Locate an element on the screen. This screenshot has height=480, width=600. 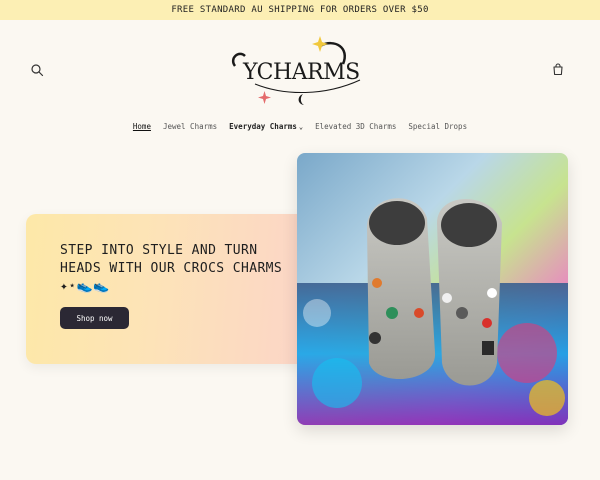
logo: YCHARMS is located at coordinates (300, 71).